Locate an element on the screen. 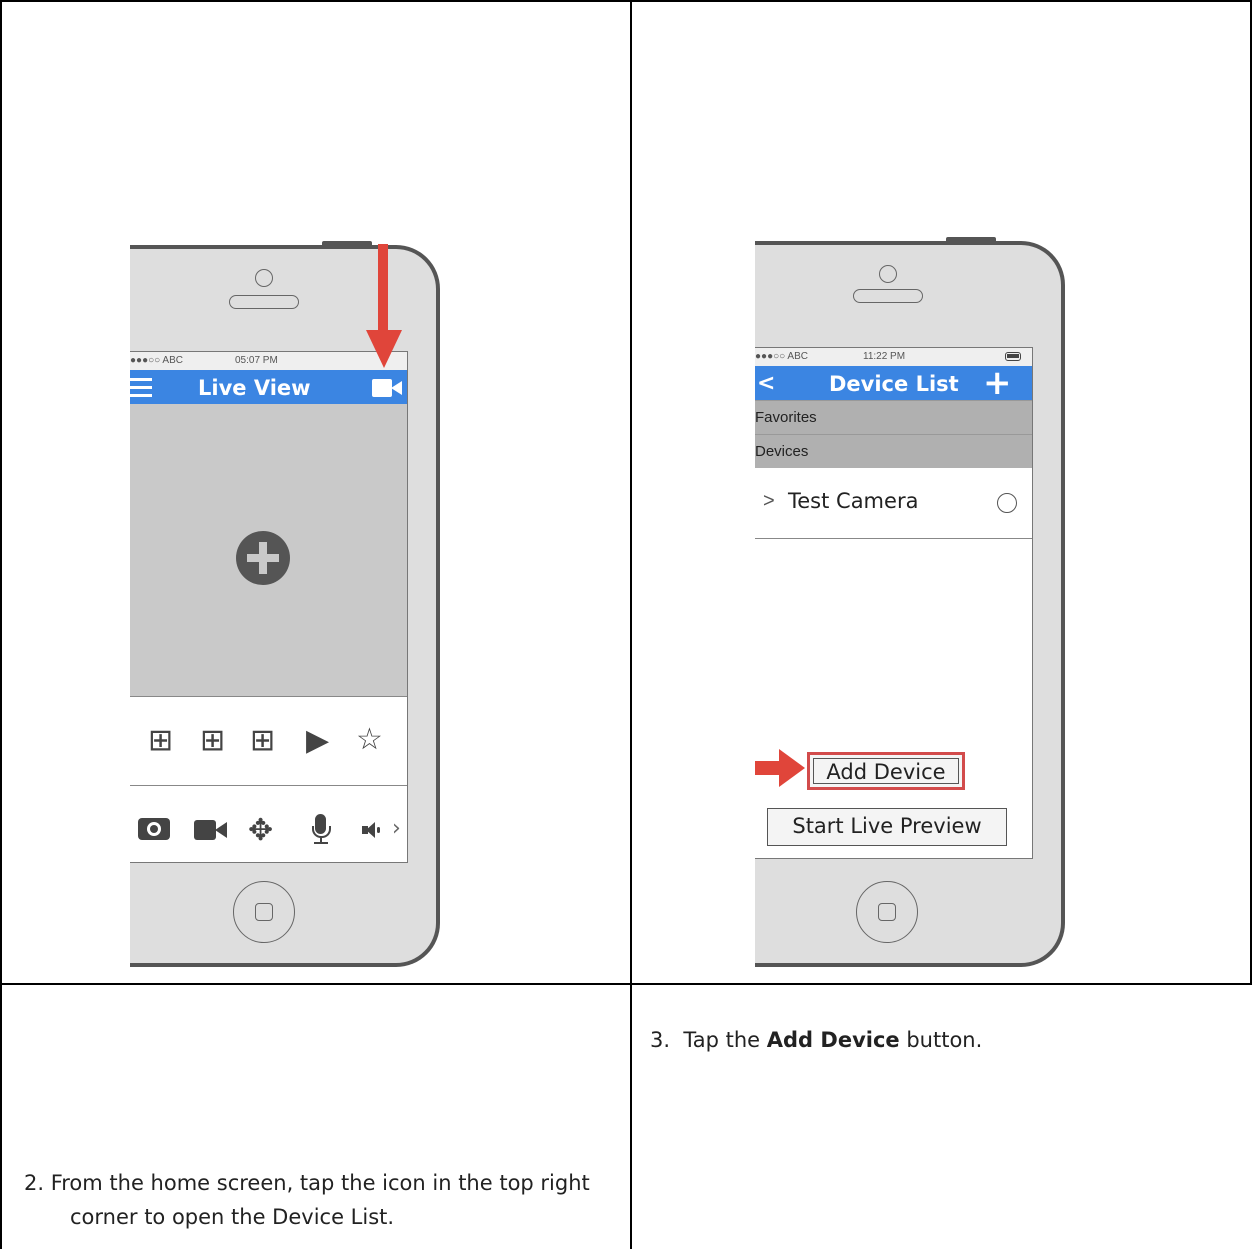  live-view-area is located at coordinates (268, 550).